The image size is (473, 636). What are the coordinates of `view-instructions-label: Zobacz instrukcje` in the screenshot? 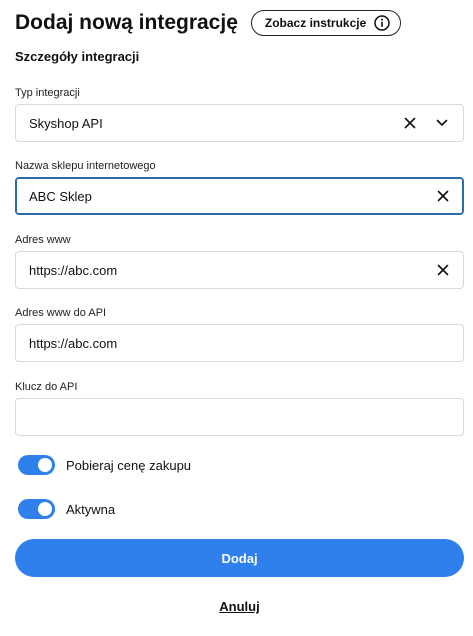 It's located at (315, 23).